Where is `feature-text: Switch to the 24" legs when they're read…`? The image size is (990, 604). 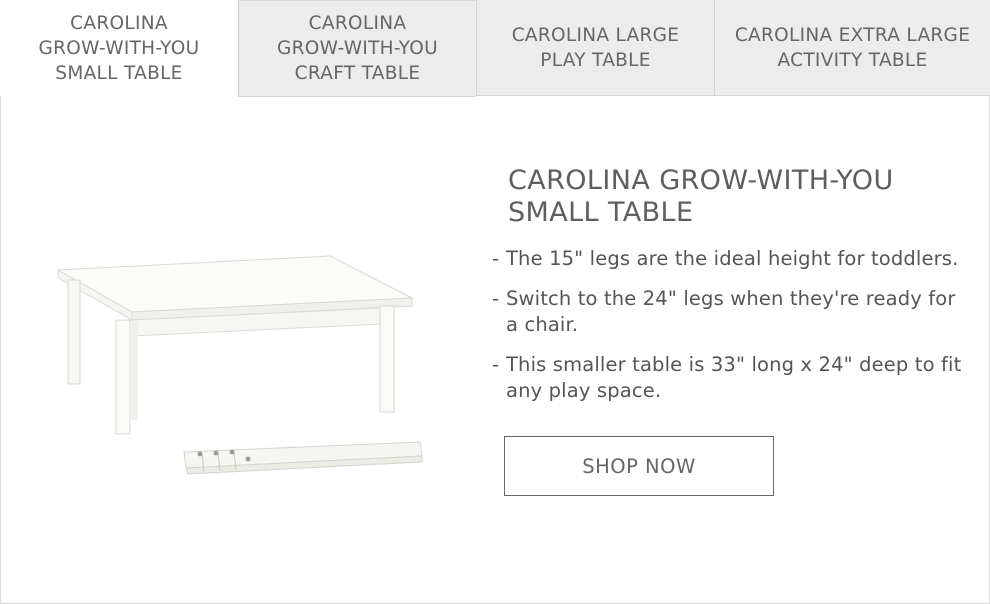 feature-text: Switch to the 24" legs when they're read… is located at coordinates (731, 311).